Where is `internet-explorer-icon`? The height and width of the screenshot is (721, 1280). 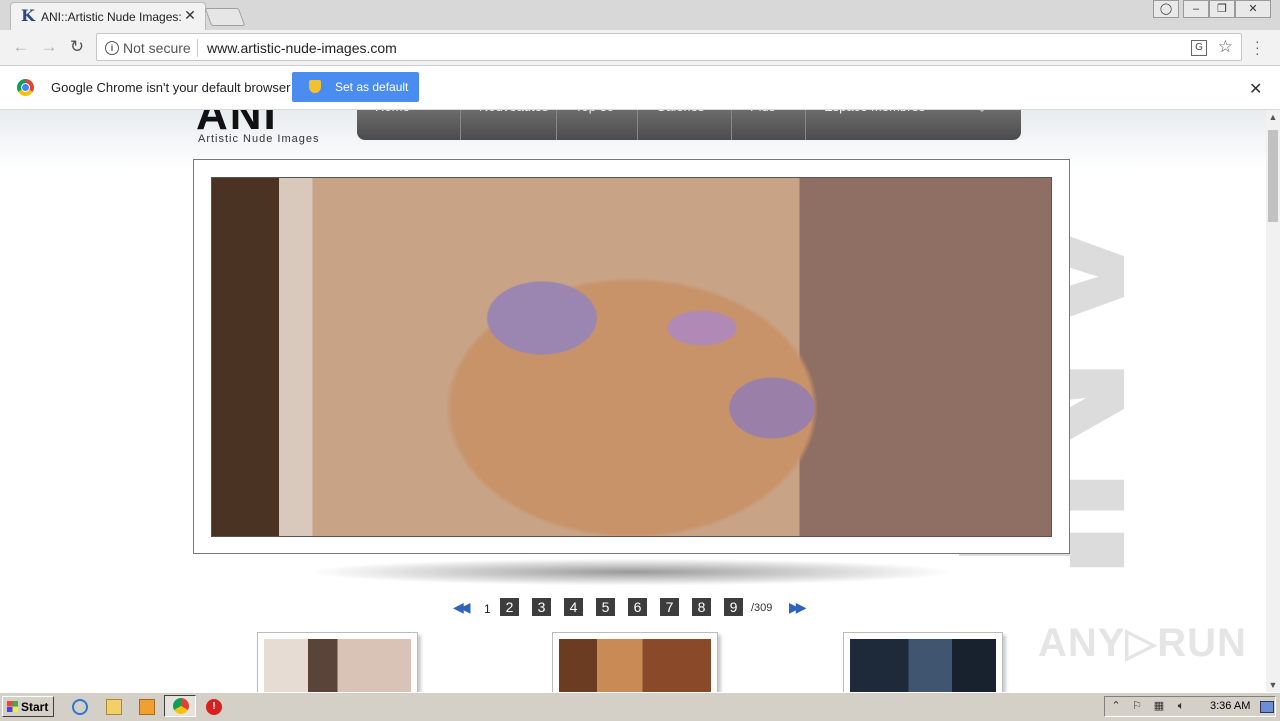
internet-explorer-icon is located at coordinates (80, 707).